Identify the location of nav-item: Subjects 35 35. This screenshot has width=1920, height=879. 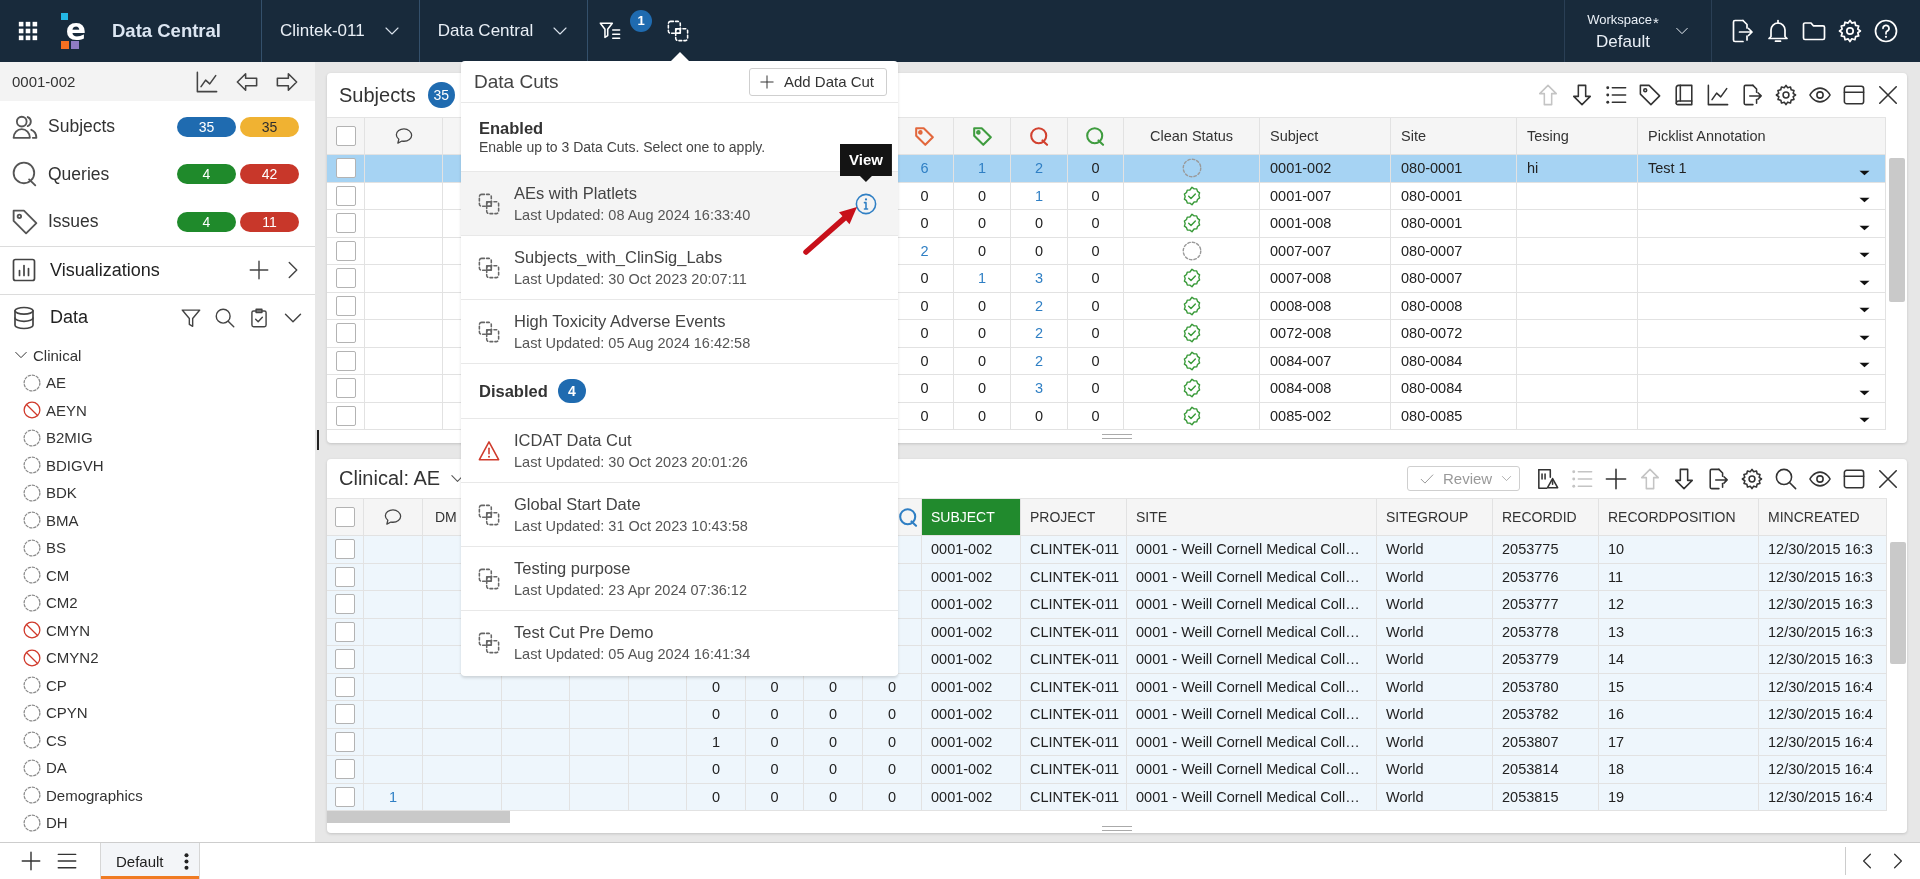
(157, 127).